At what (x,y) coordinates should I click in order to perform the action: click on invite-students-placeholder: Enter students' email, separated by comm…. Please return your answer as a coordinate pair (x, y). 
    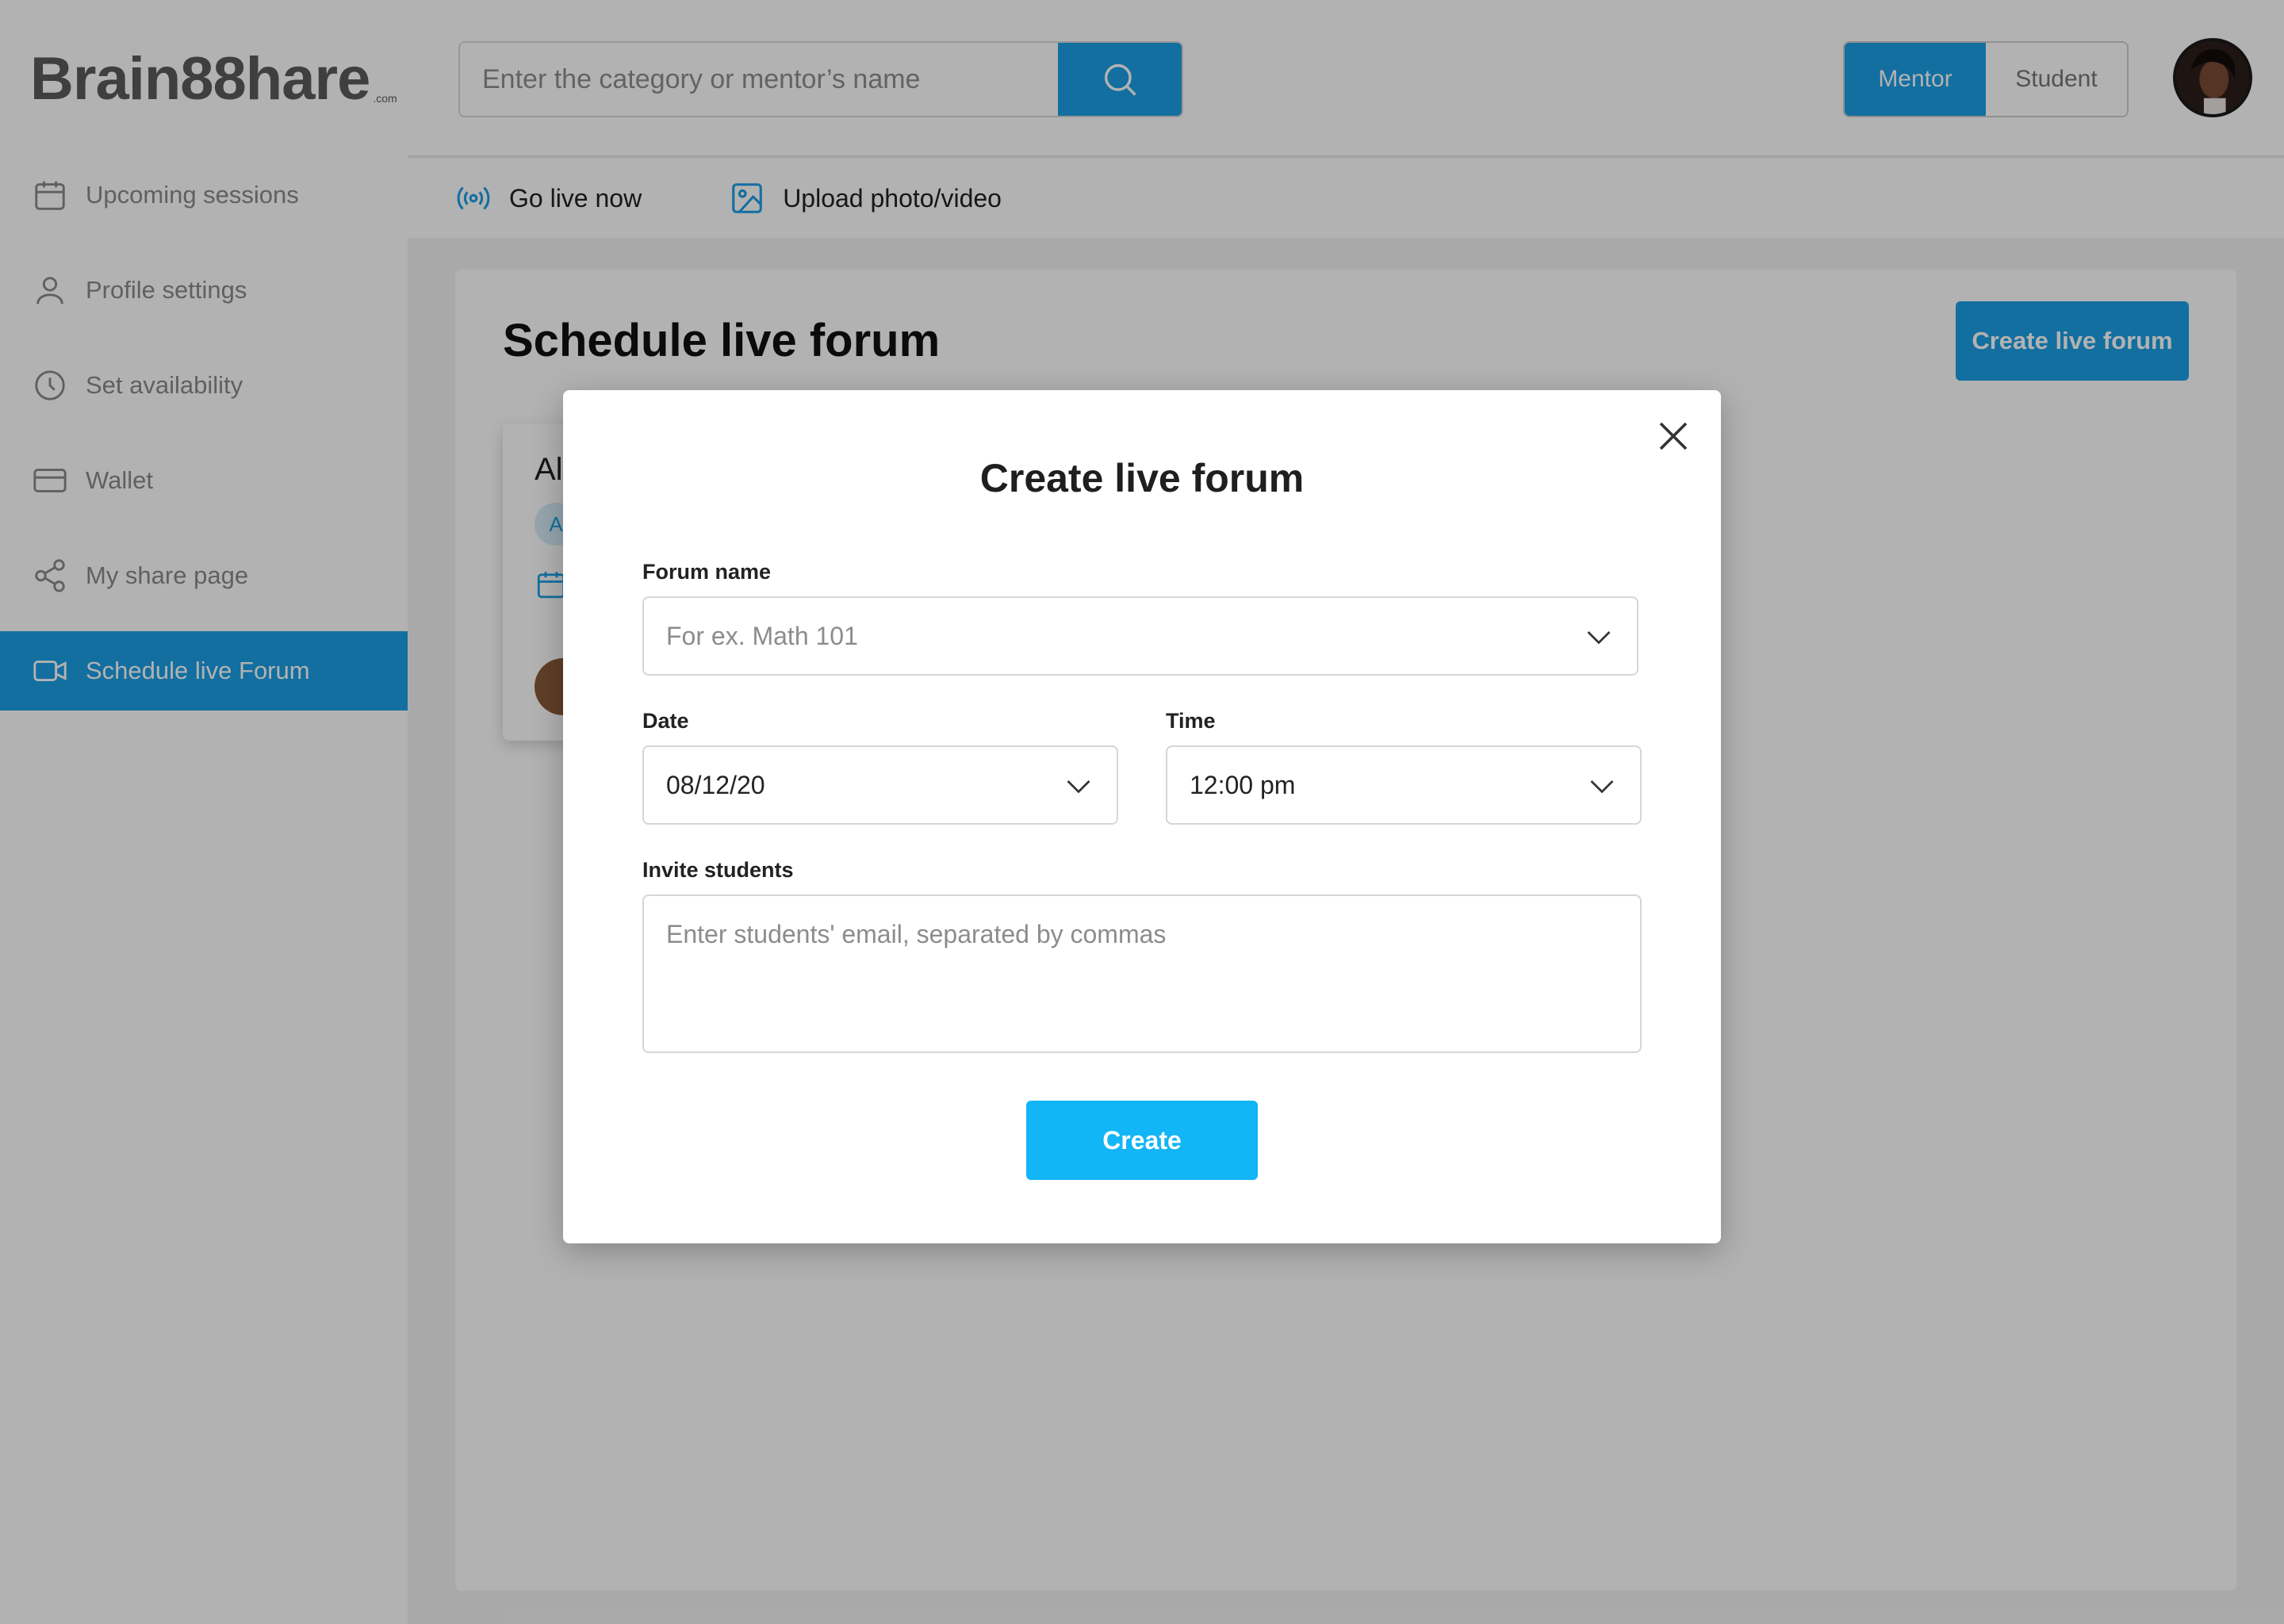
    Looking at the image, I should click on (916, 934).